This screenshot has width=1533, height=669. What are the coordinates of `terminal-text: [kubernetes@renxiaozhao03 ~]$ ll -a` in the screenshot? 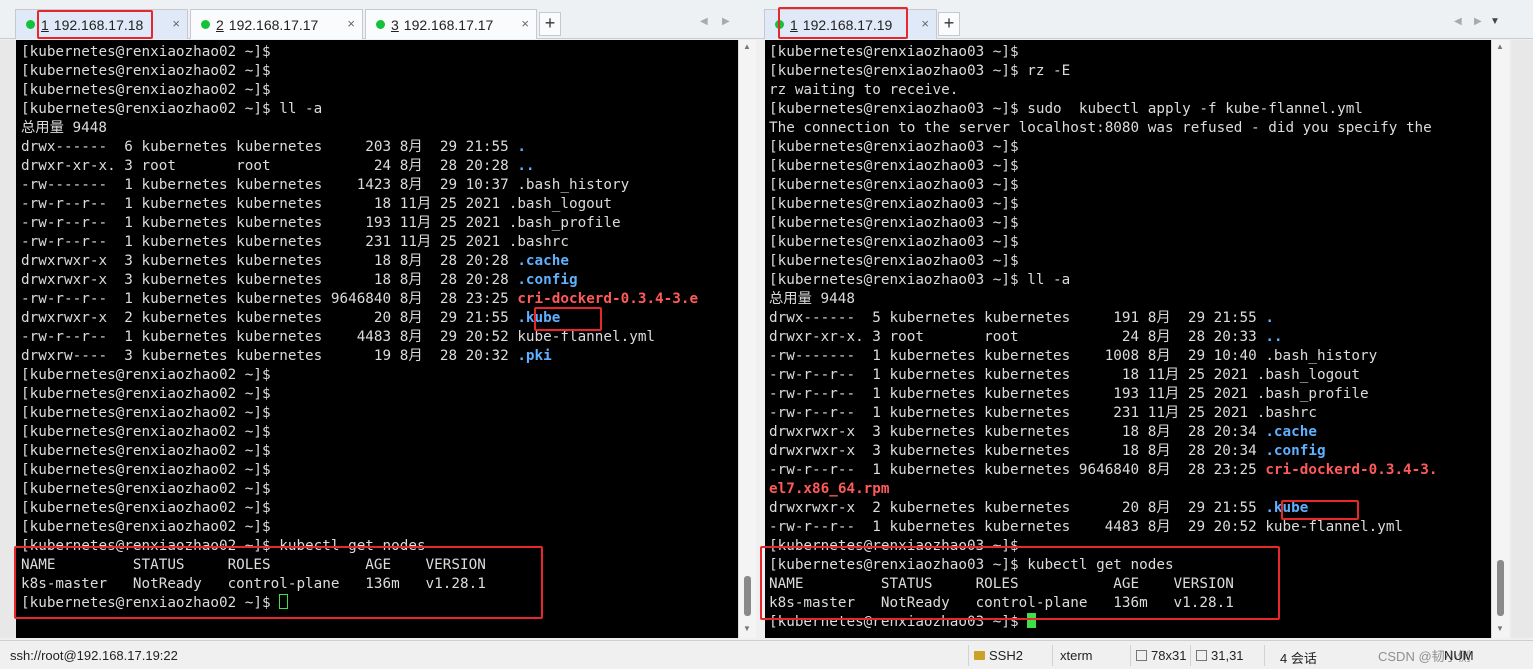 It's located at (920, 280).